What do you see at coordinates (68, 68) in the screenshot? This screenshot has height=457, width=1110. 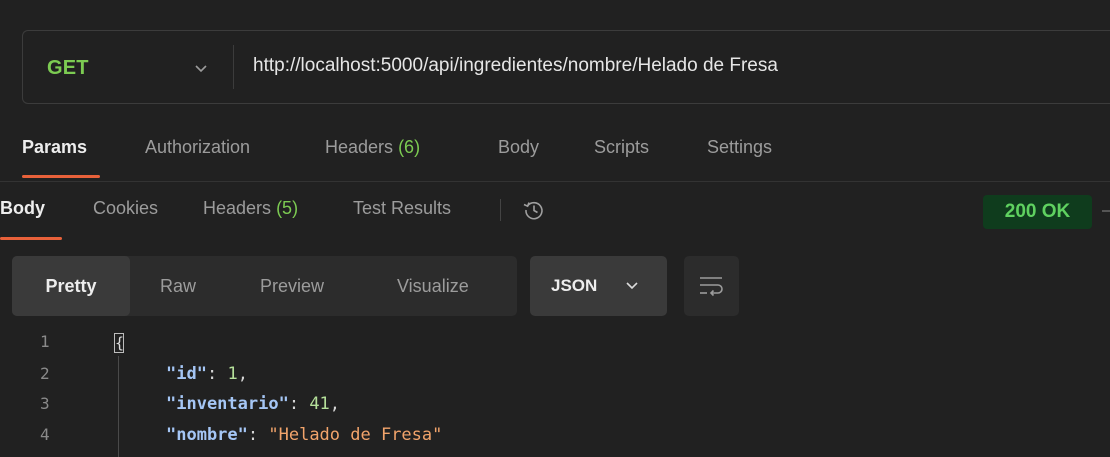 I see `method-select: GET` at bounding box center [68, 68].